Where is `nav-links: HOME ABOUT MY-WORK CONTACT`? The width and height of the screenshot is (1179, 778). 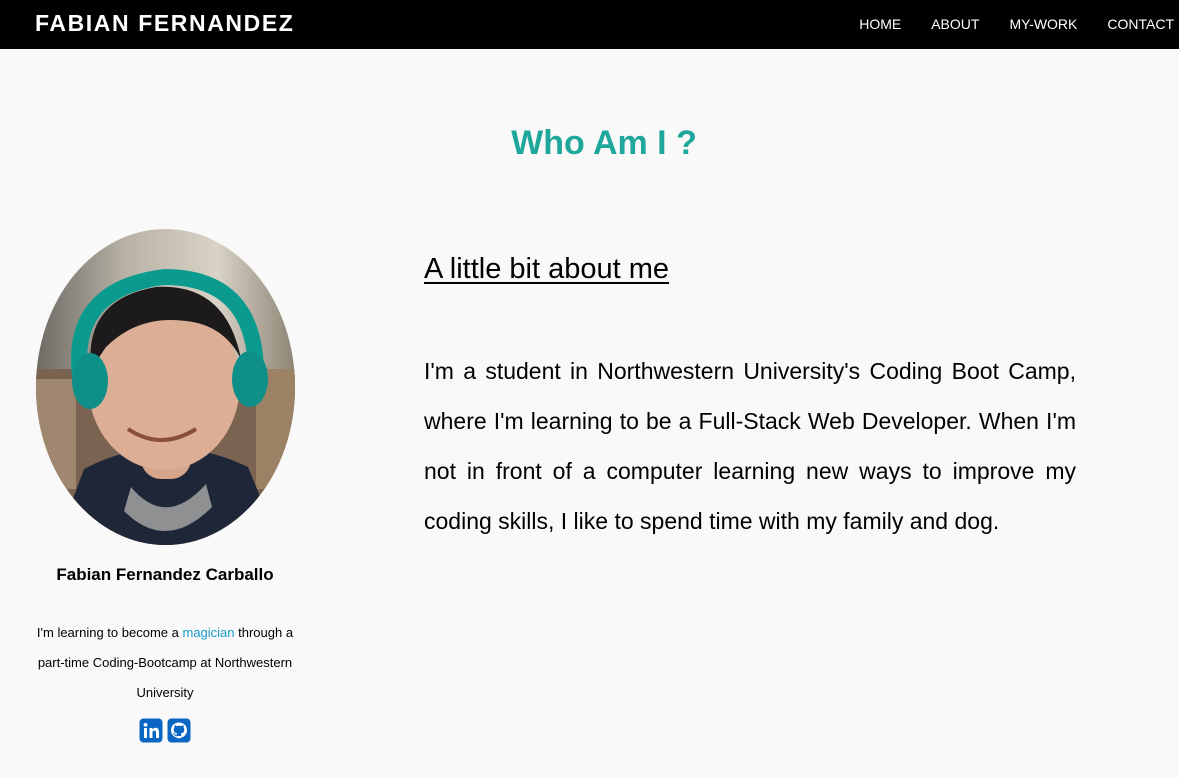
nav-links: HOME ABOUT MY-WORK CONTACT is located at coordinates (1016, 24).